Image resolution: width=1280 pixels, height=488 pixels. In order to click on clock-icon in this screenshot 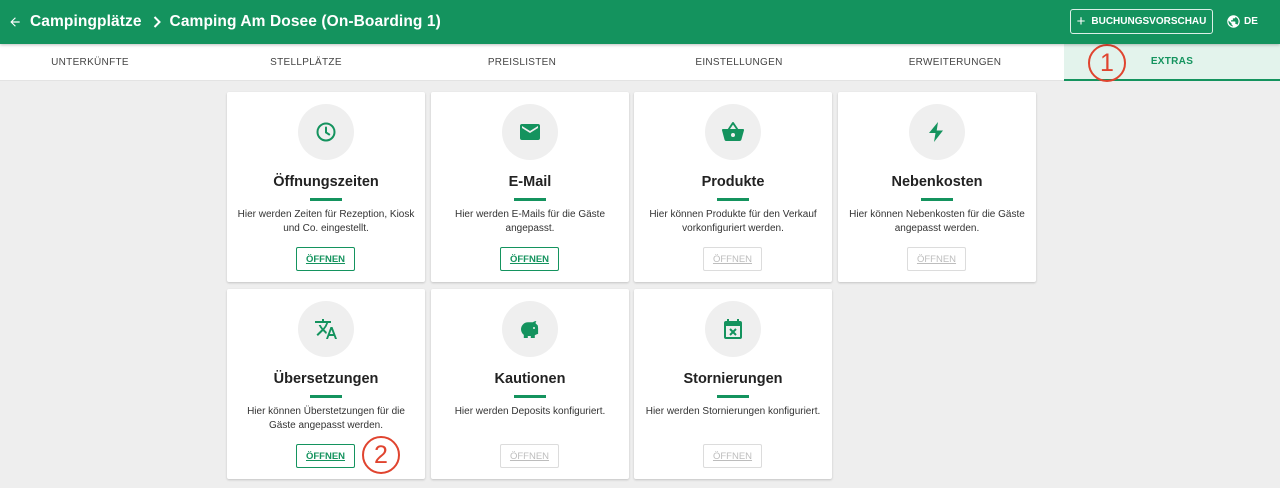, I will do `click(326, 132)`.